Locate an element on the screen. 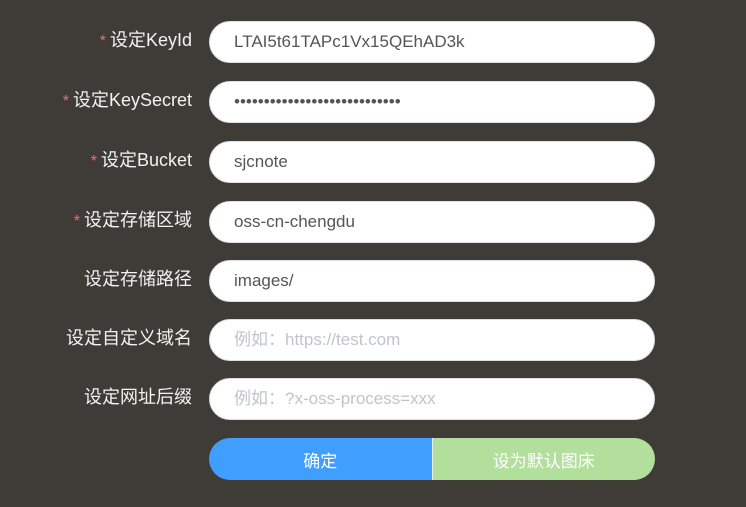  label-text: 设定KeyId is located at coordinates (150, 40).